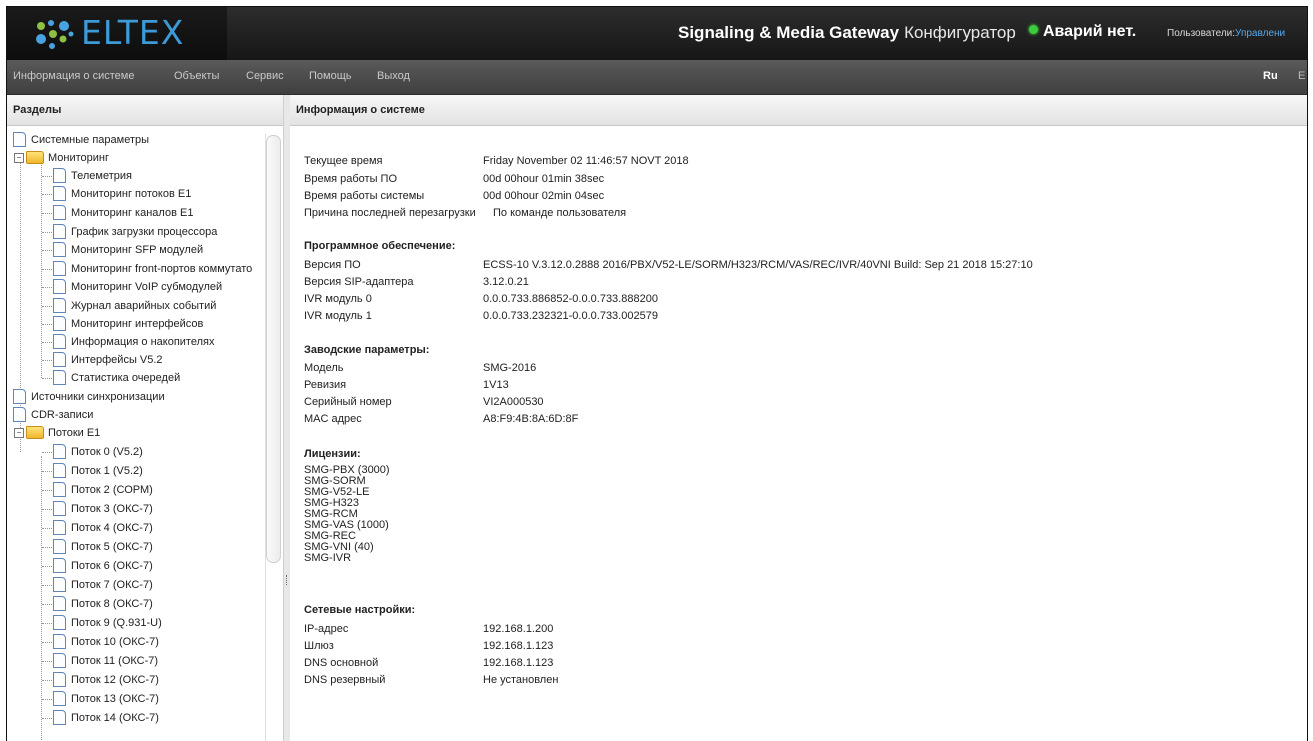 The width and height of the screenshot is (1313, 741). Describe the element at coordinates (359, 282) in the screenshot. I see `label-sip-version: Версия SIP-адаптера` at that location.